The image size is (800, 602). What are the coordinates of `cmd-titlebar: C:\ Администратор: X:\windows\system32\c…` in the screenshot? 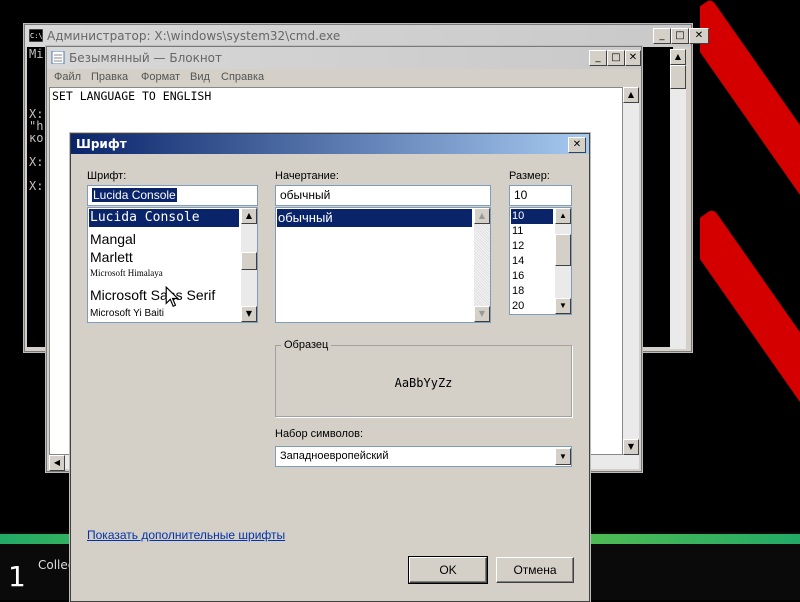 It's located at (358, 36).